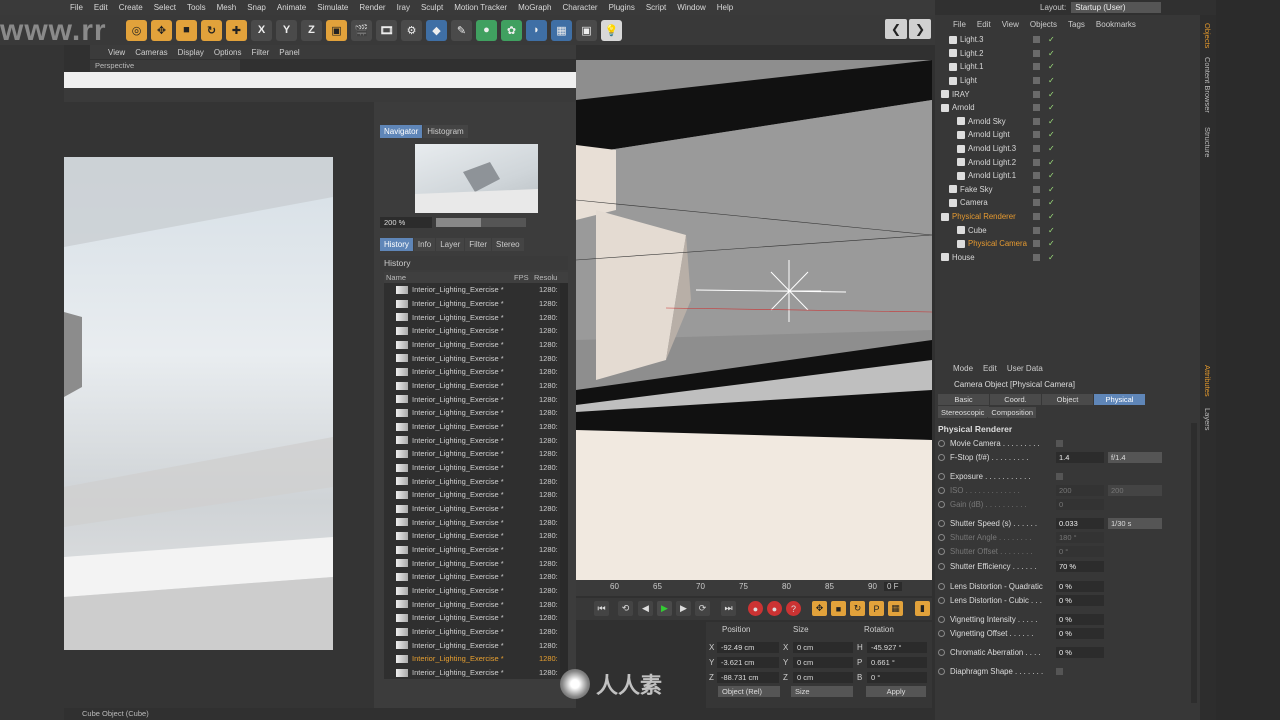 The image size is (1280, 720). Describe the element at coordinates (1080, 551) in the screenshot. I see `attribute-value-field: 0 °` at that location.